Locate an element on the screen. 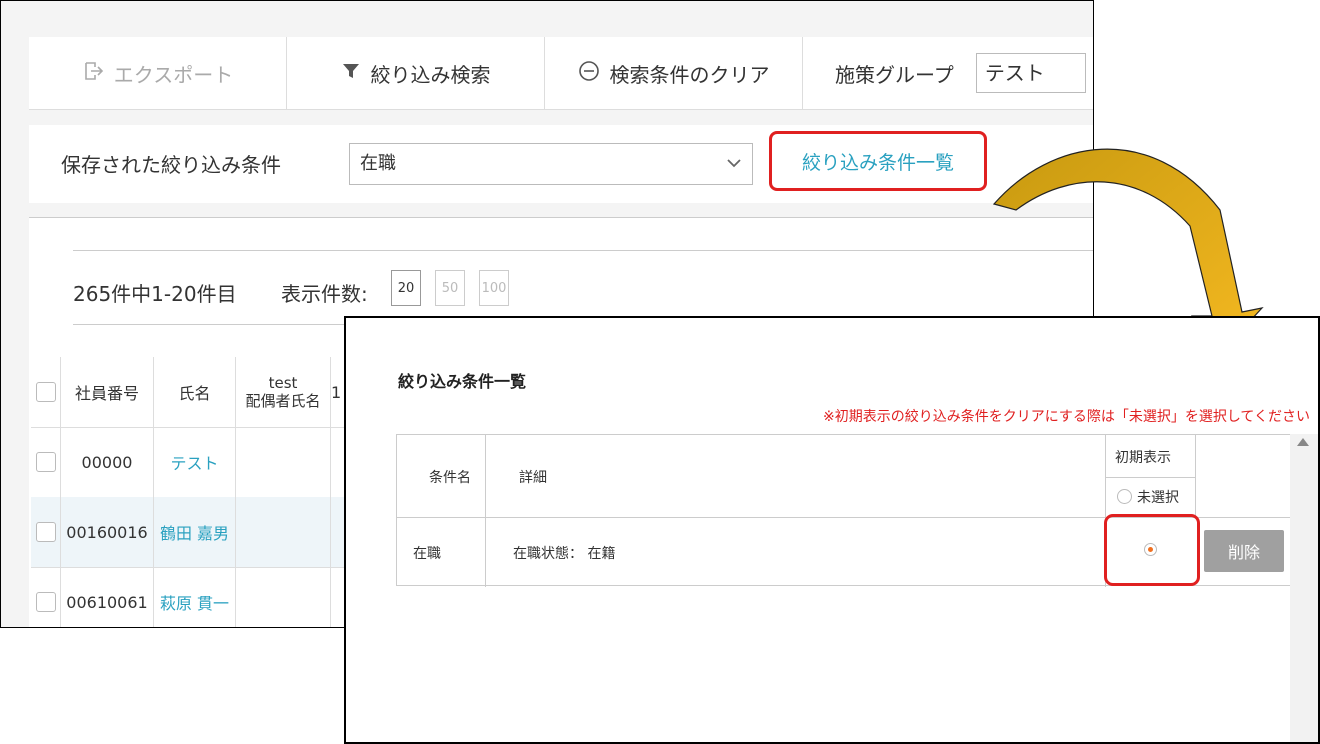 The height and width of the screenshot is (744, 1320). per-page-20-button: 20 is located at coordinates (406, 288).